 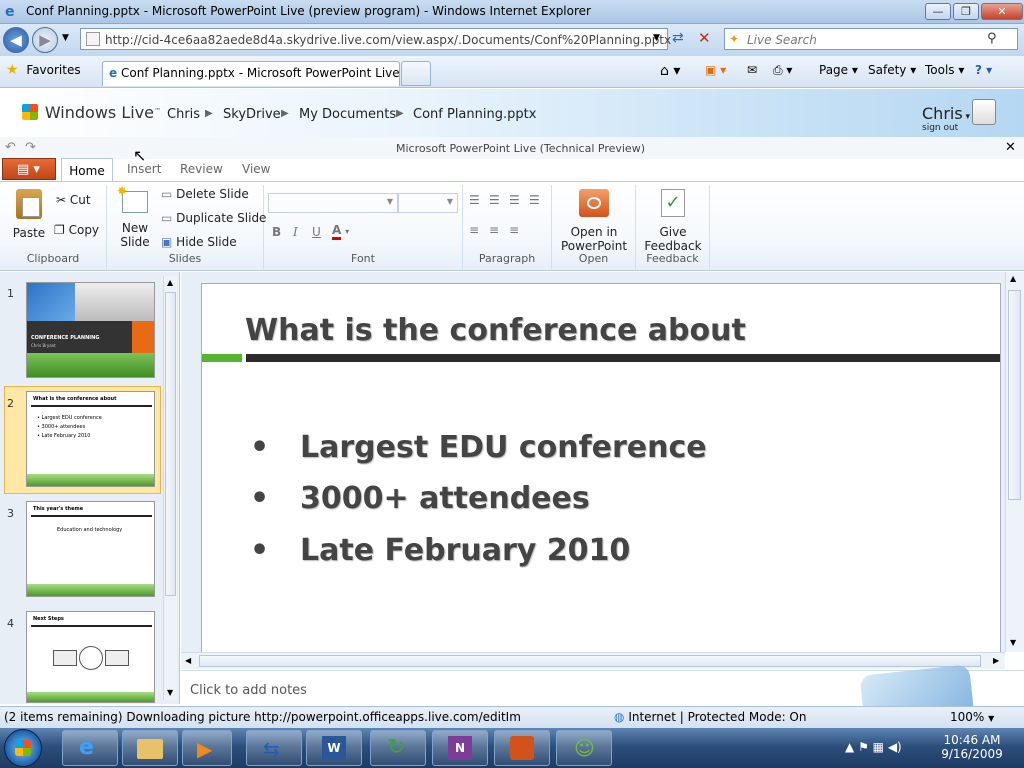 What do you see at coordinates (967, 717) in the screenshot?
I see `zoom-level-label: 100%` at bounding box center [967, 717].